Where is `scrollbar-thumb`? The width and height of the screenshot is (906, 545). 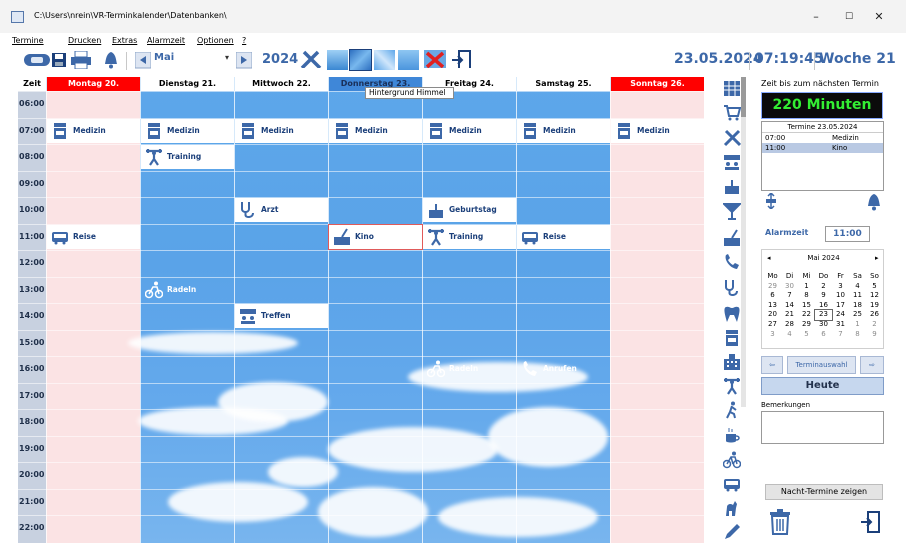 scrollbar-thumb is located at coordinates (743, 97).